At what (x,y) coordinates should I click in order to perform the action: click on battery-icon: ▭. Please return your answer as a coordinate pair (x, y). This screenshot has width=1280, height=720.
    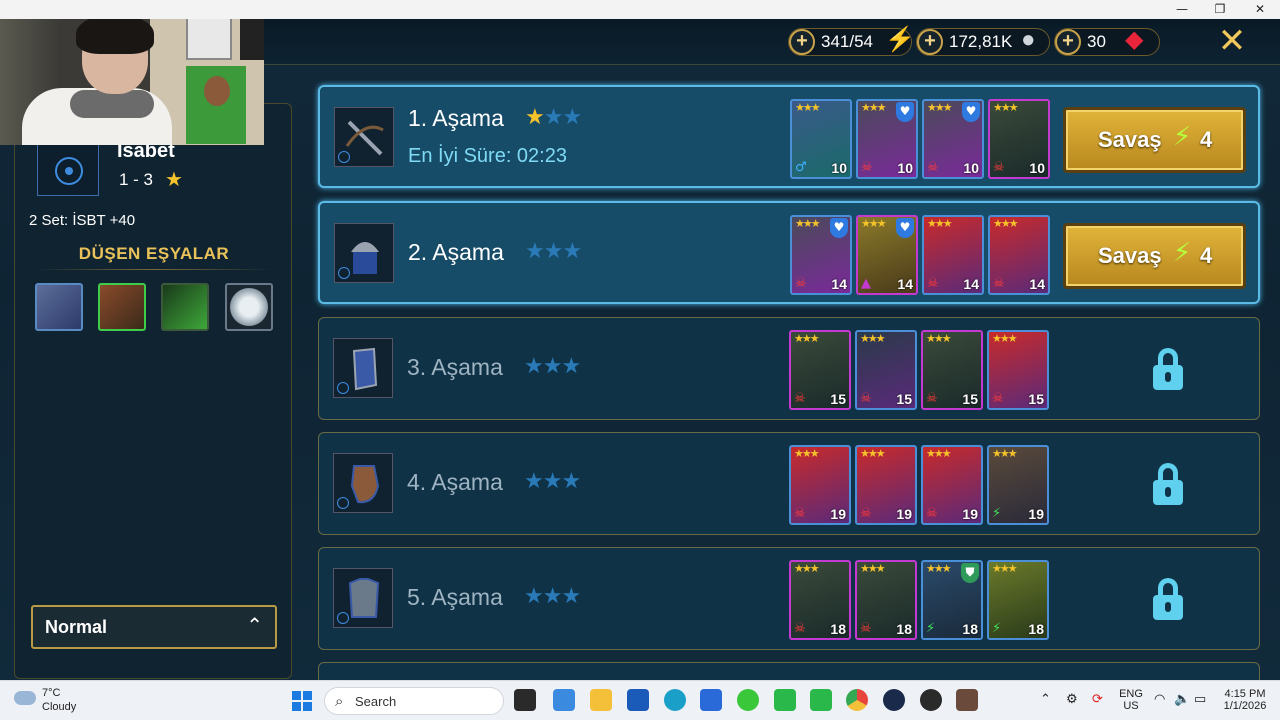
    Looking at the image, I should click on (1200, 699).